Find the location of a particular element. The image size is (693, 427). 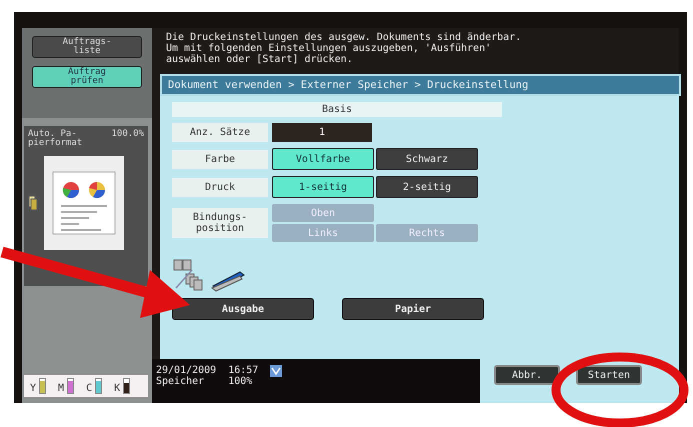

option-button: 2-seitig is located at coordinates (427, 187).